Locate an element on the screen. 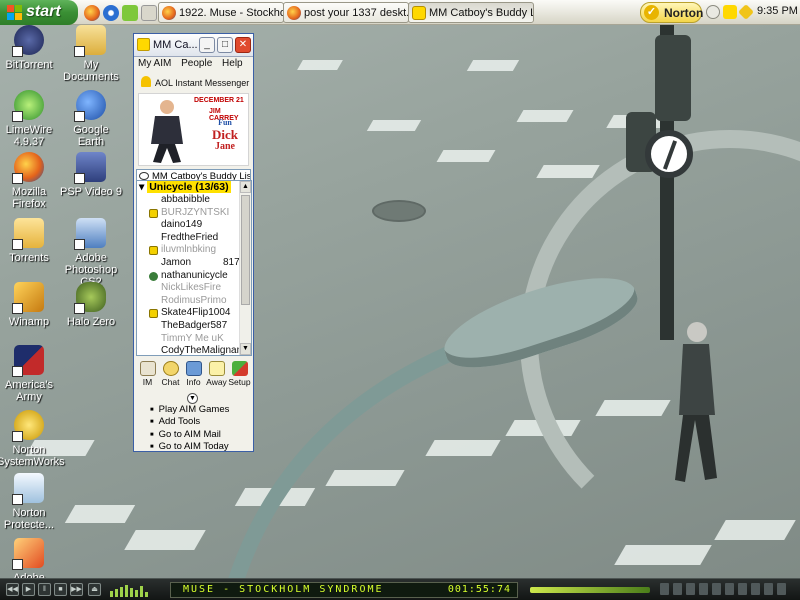 The height and width of the screenshot is (600, 800). aim-tray-icon is located at coordinates (730, 12).